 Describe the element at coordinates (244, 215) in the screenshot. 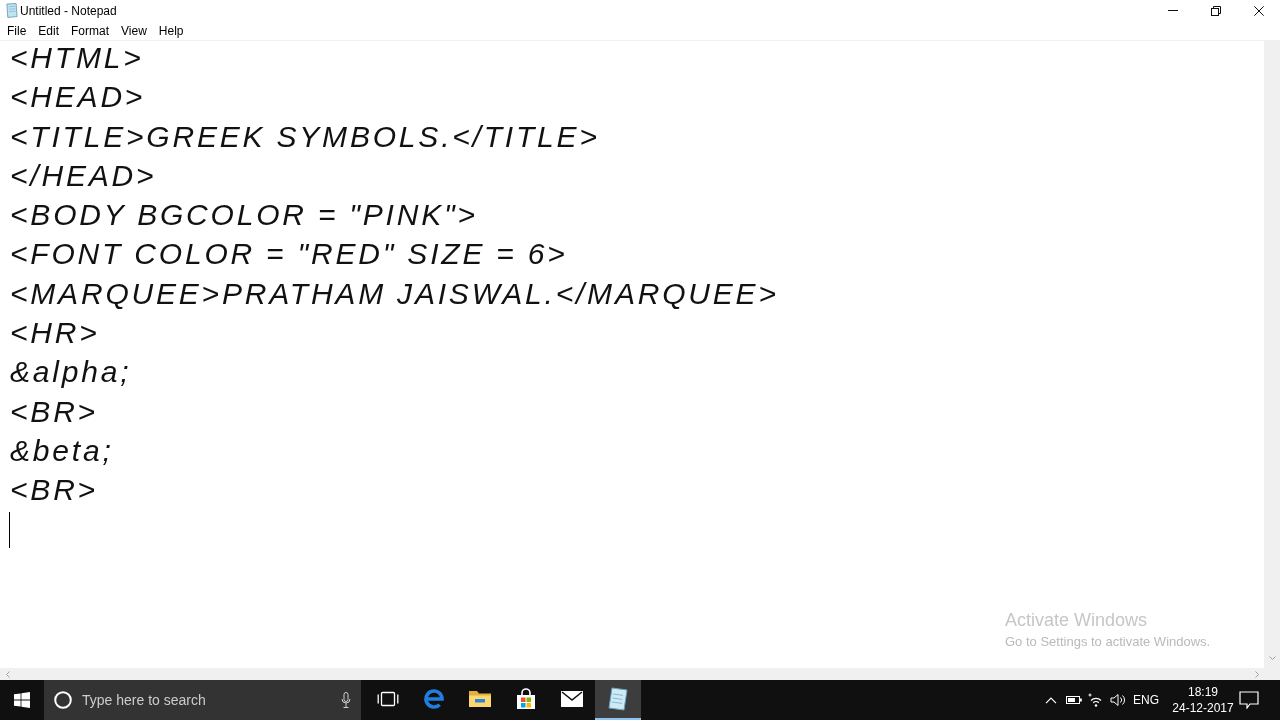

I see `text-line: <BODY BGCOLOR = "PINK">` at that location.